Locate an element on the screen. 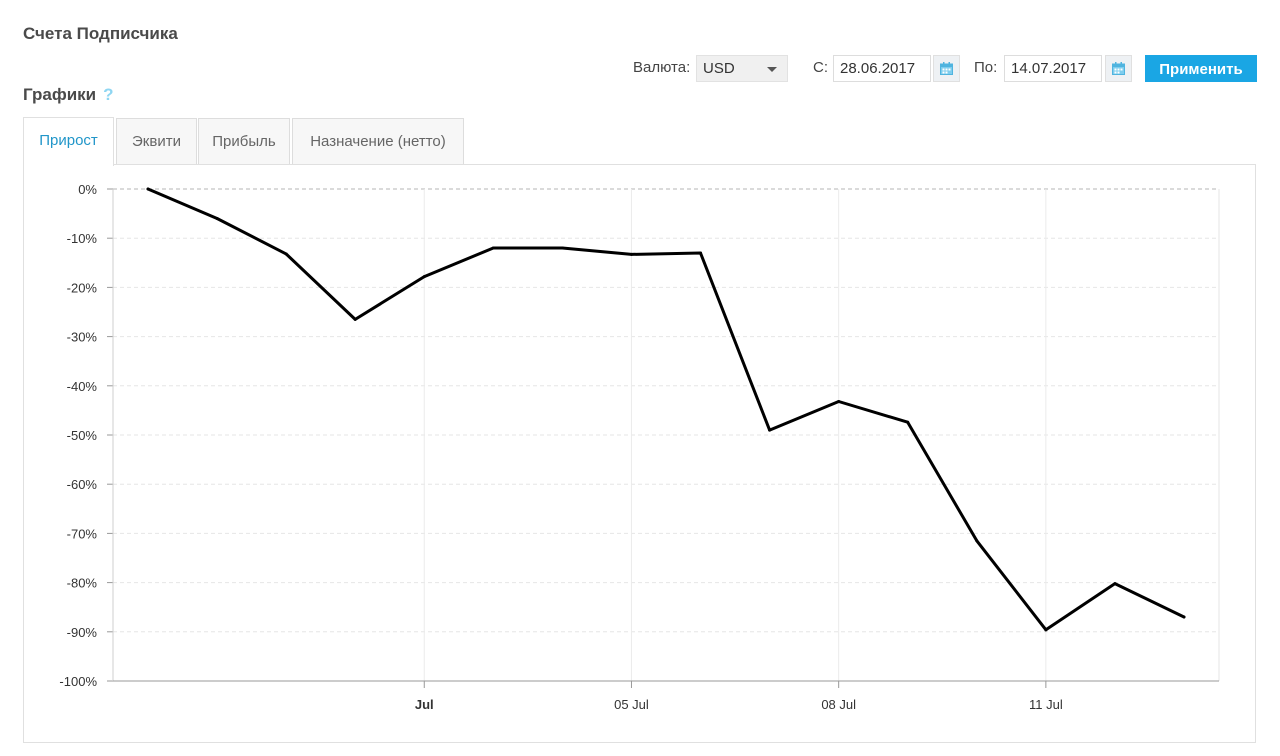  x-tick-label: 08 Jul is located at coordinates (838, 704).